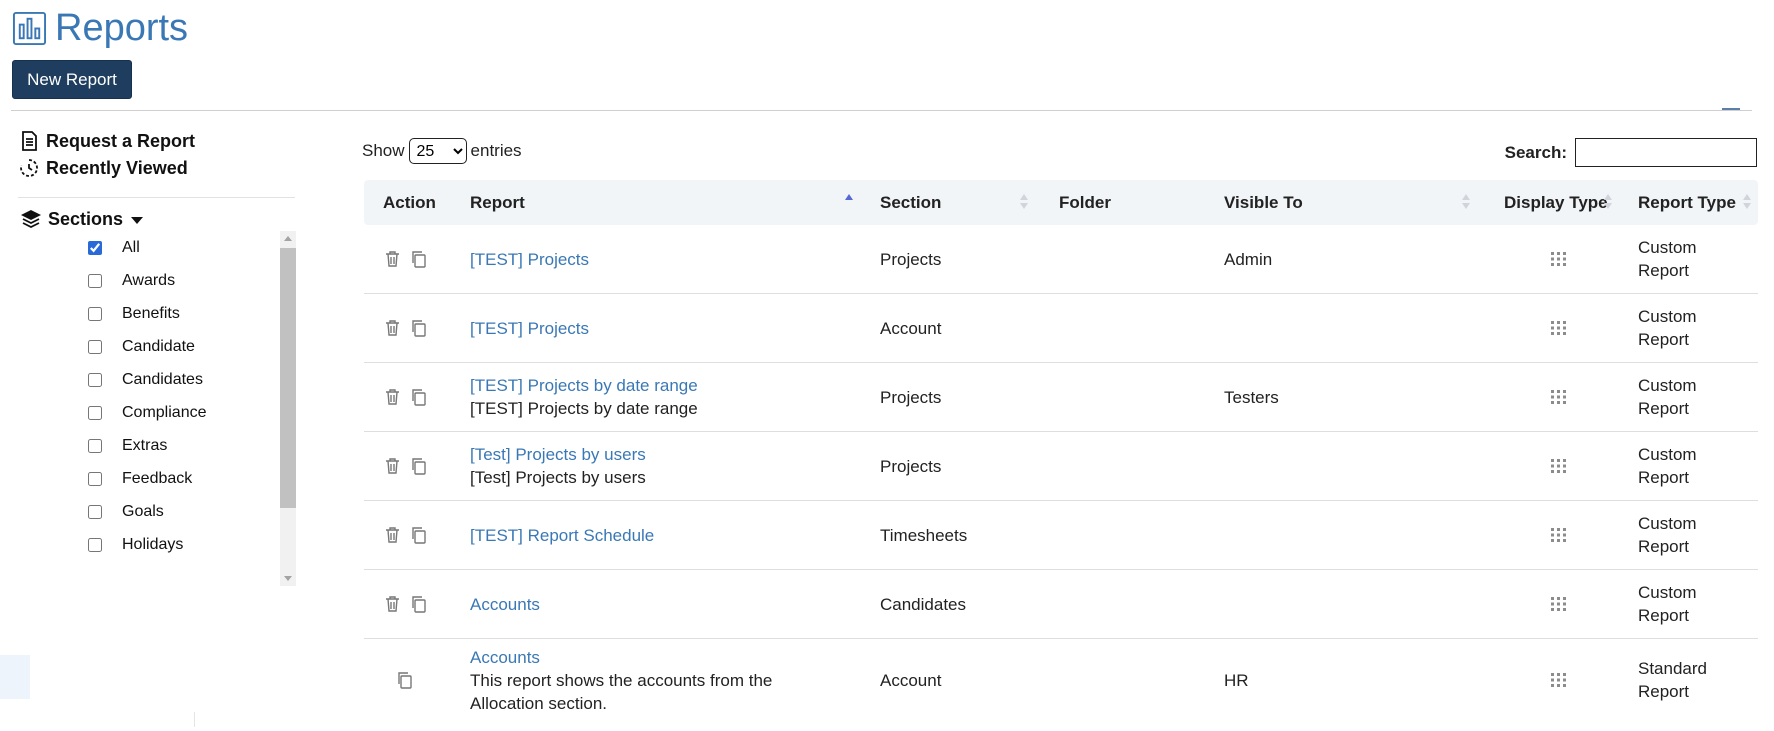 The width and height of the screenshot is (1774, 731). Describe the element at coordinates (1666, 152) in the screenshot. I see `search-input` at that location.